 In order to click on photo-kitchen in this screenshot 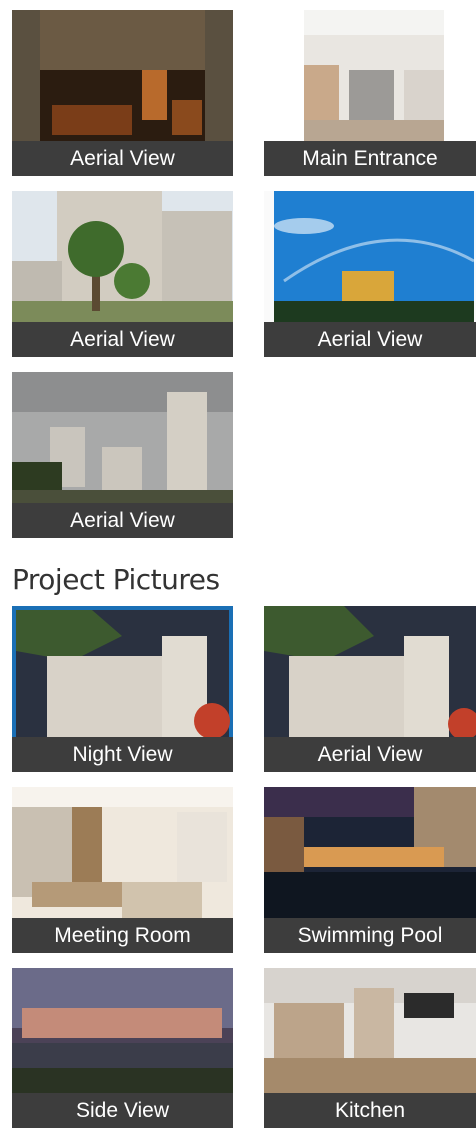, I will do `click(370, 1033)`.